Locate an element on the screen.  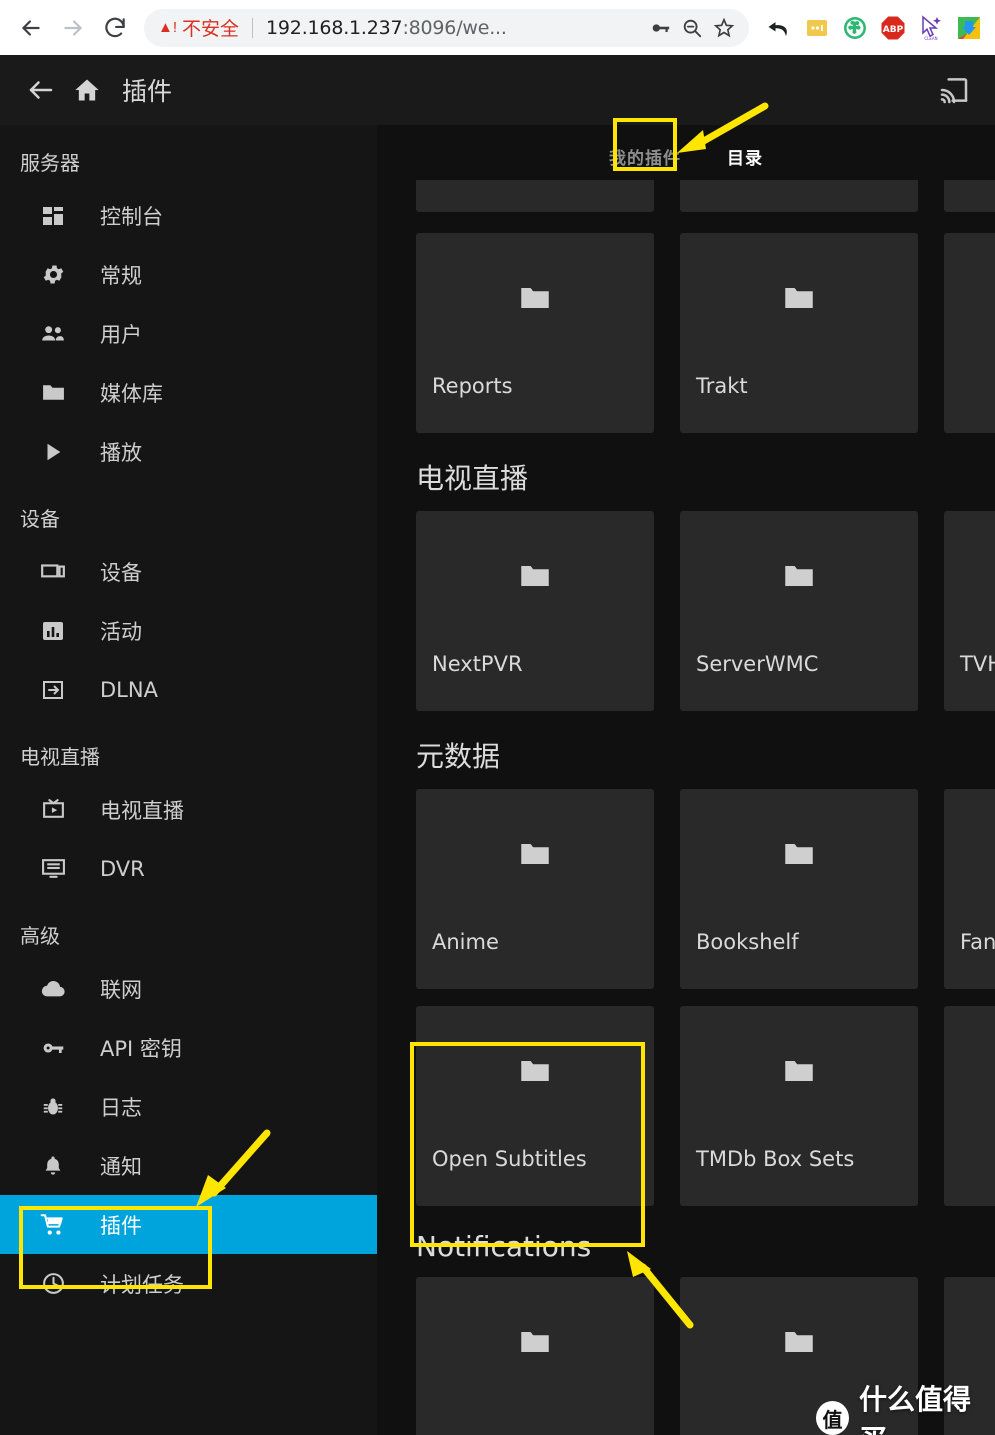
adblock-plus-extension-icon: ABP is located at coordinates (893, 28).